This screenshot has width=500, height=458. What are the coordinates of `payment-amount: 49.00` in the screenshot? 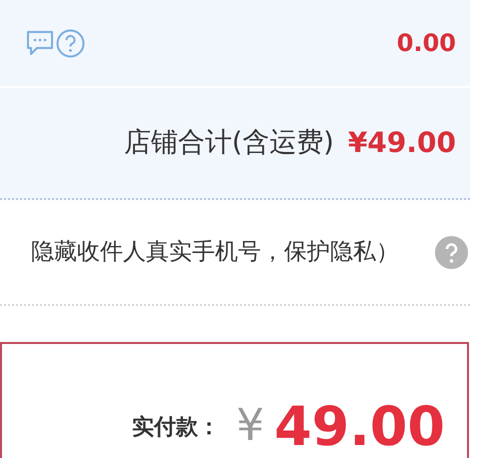 It's located at (359, 427).